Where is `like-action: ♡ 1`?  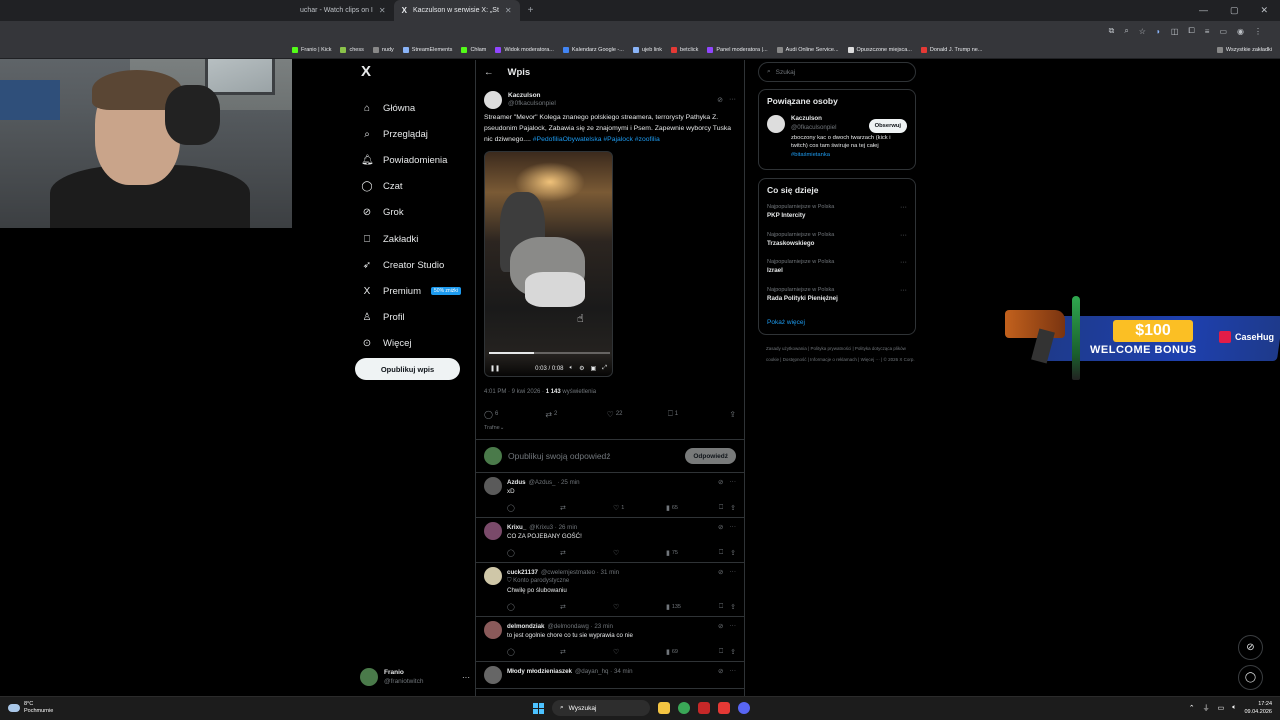
like-action: ♡ 1 is located at coordinates (639, 508).